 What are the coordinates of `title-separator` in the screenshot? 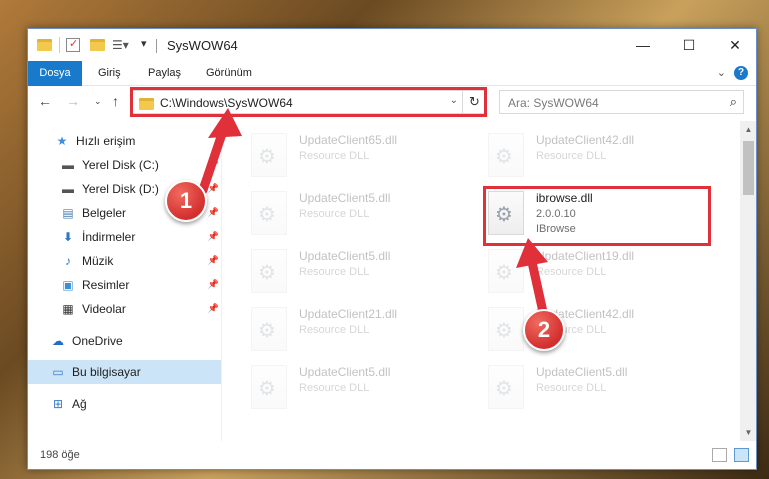 It's located at (156, 46).